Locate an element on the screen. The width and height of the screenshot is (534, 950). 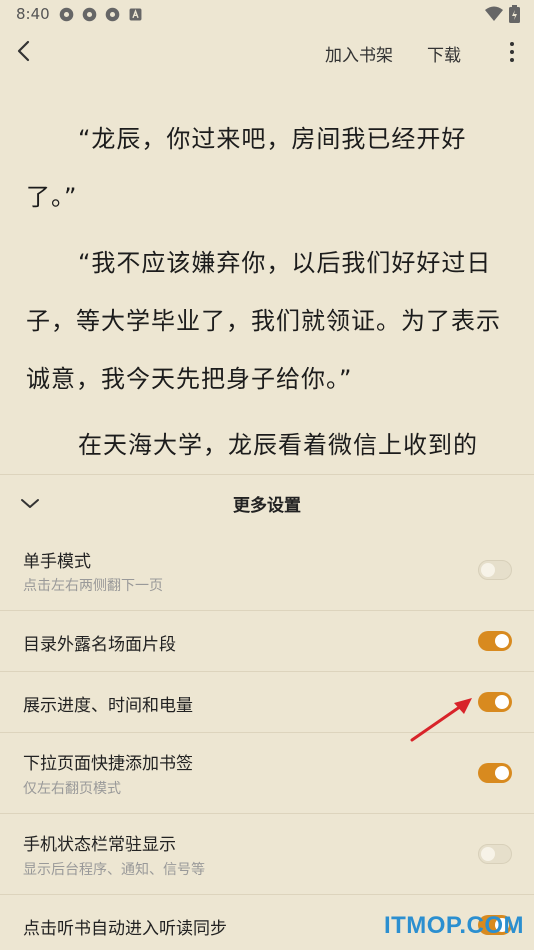
a-notification-icon is located at coordinates (135, 14).